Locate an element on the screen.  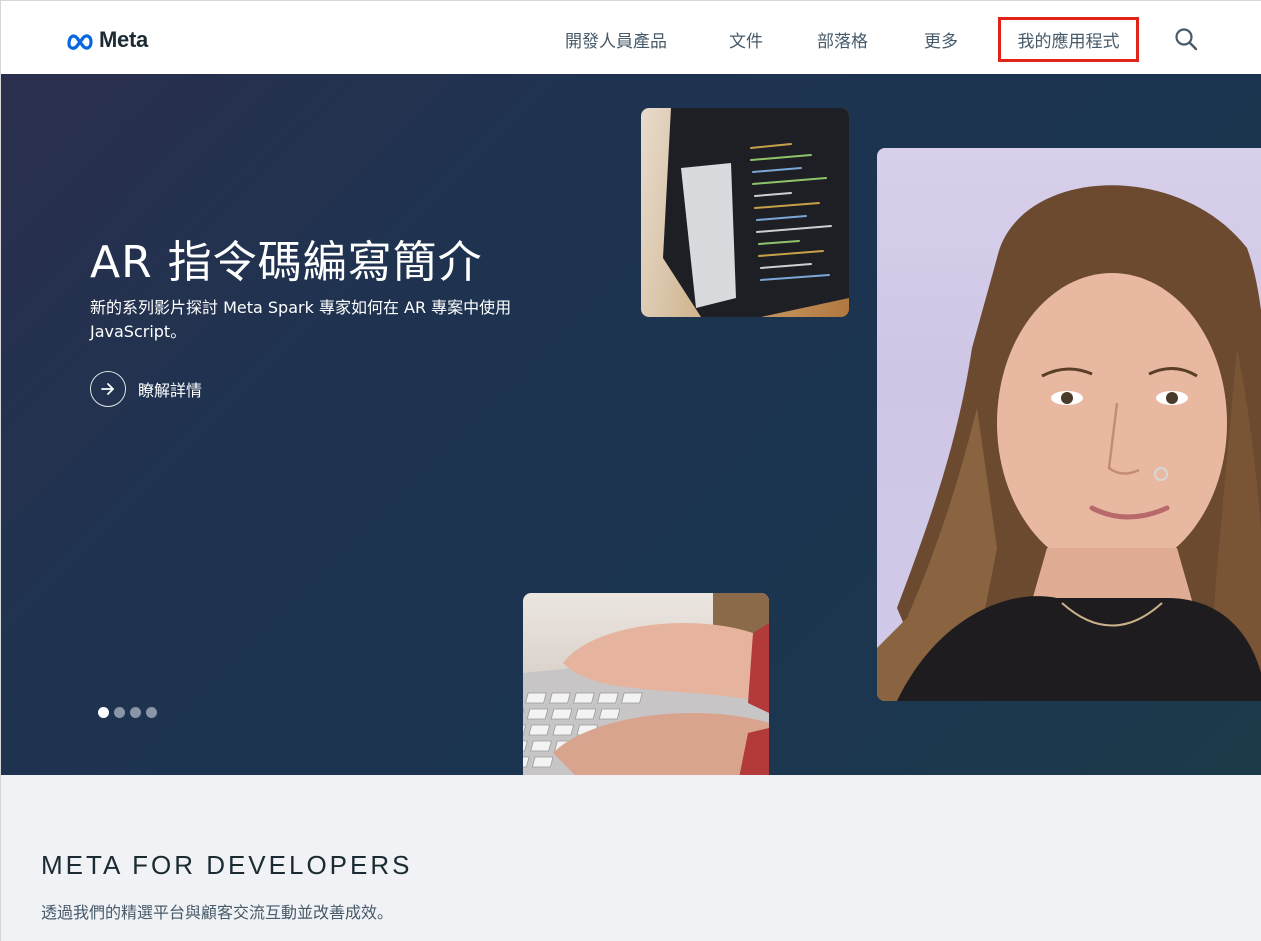
top-navigation-bar: Meta 開發人員產品 文件 部落格 更多 我的應用程式 is located at coordinates (630, 37).